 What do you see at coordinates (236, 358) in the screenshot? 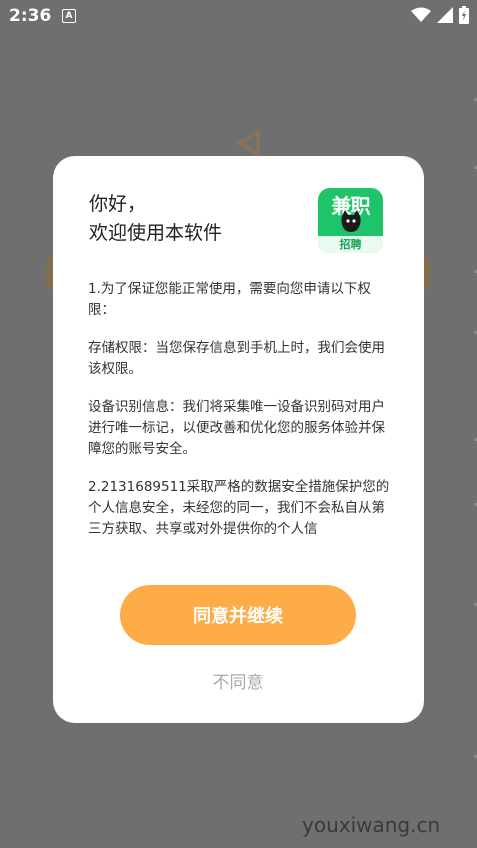
I see `paragraph-2: 存储权限：当您保存信息到手机上时，我们会使用该权限。` at bounding box center [236, 358].